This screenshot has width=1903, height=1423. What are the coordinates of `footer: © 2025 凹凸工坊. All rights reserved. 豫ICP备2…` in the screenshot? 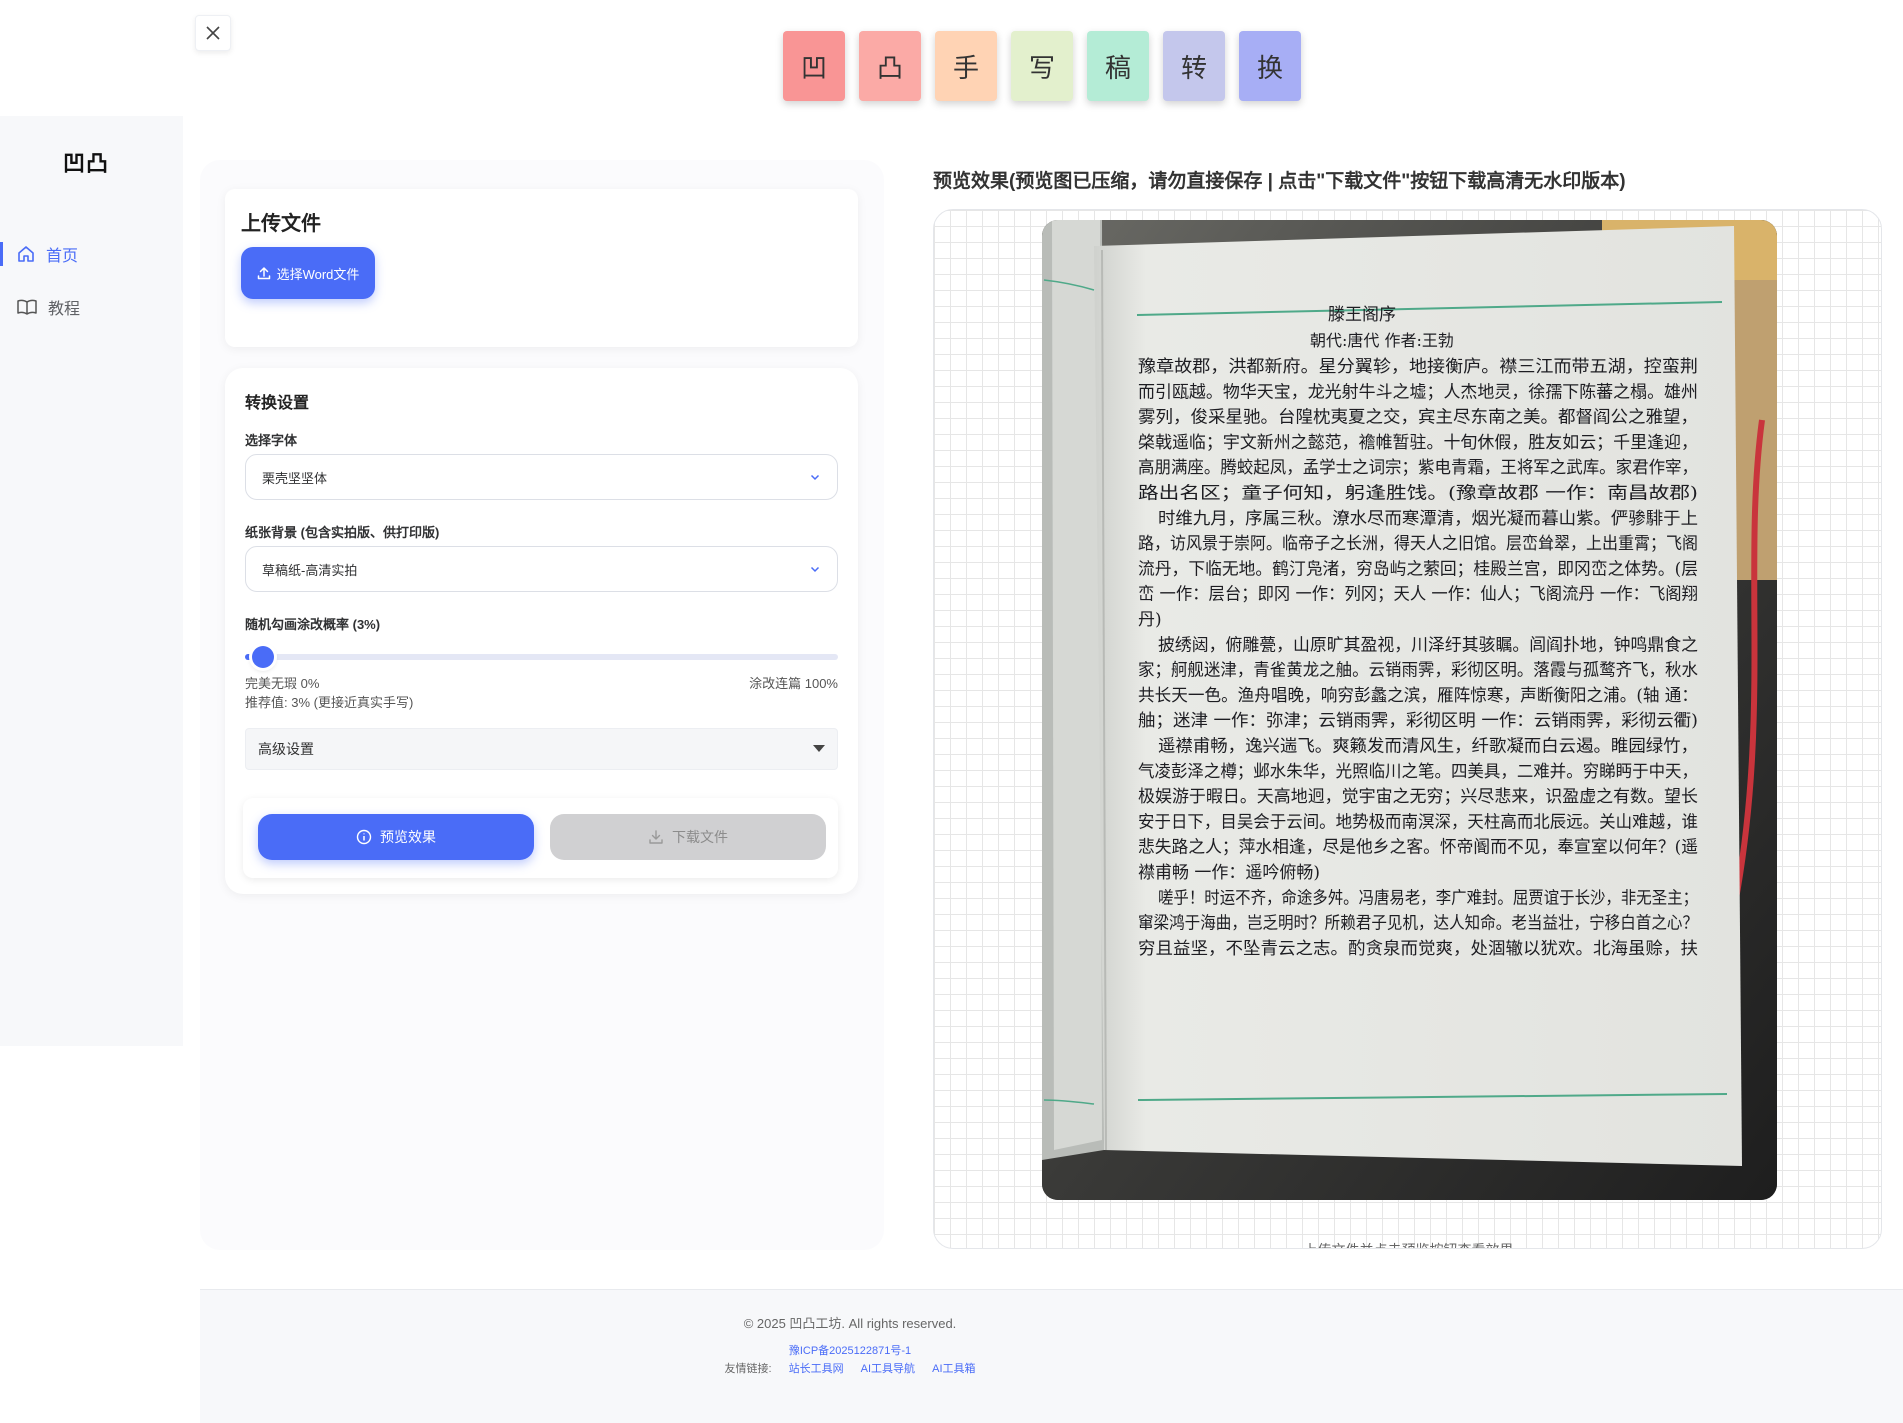 It's located at (1051, 1356).